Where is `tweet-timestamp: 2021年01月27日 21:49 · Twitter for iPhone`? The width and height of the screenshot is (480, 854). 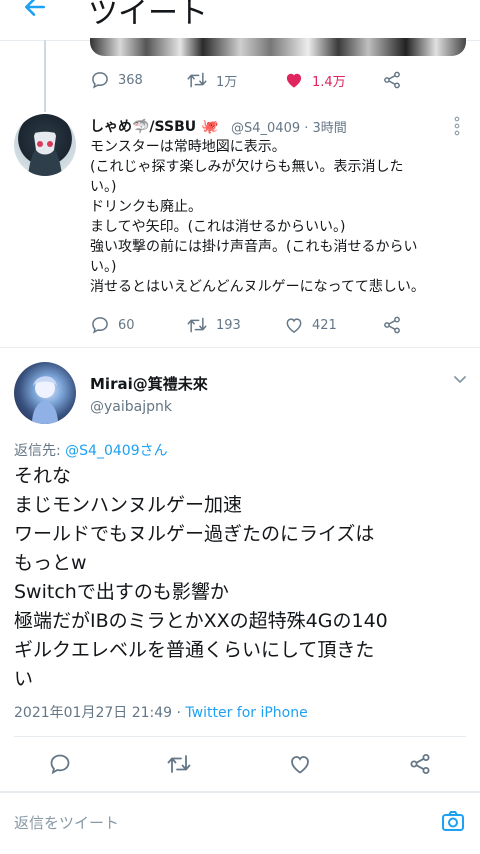 tweet-timestamp: 2021年01月27日 21:49 · Twitter for iPhone is located at coordinates (161, 712).